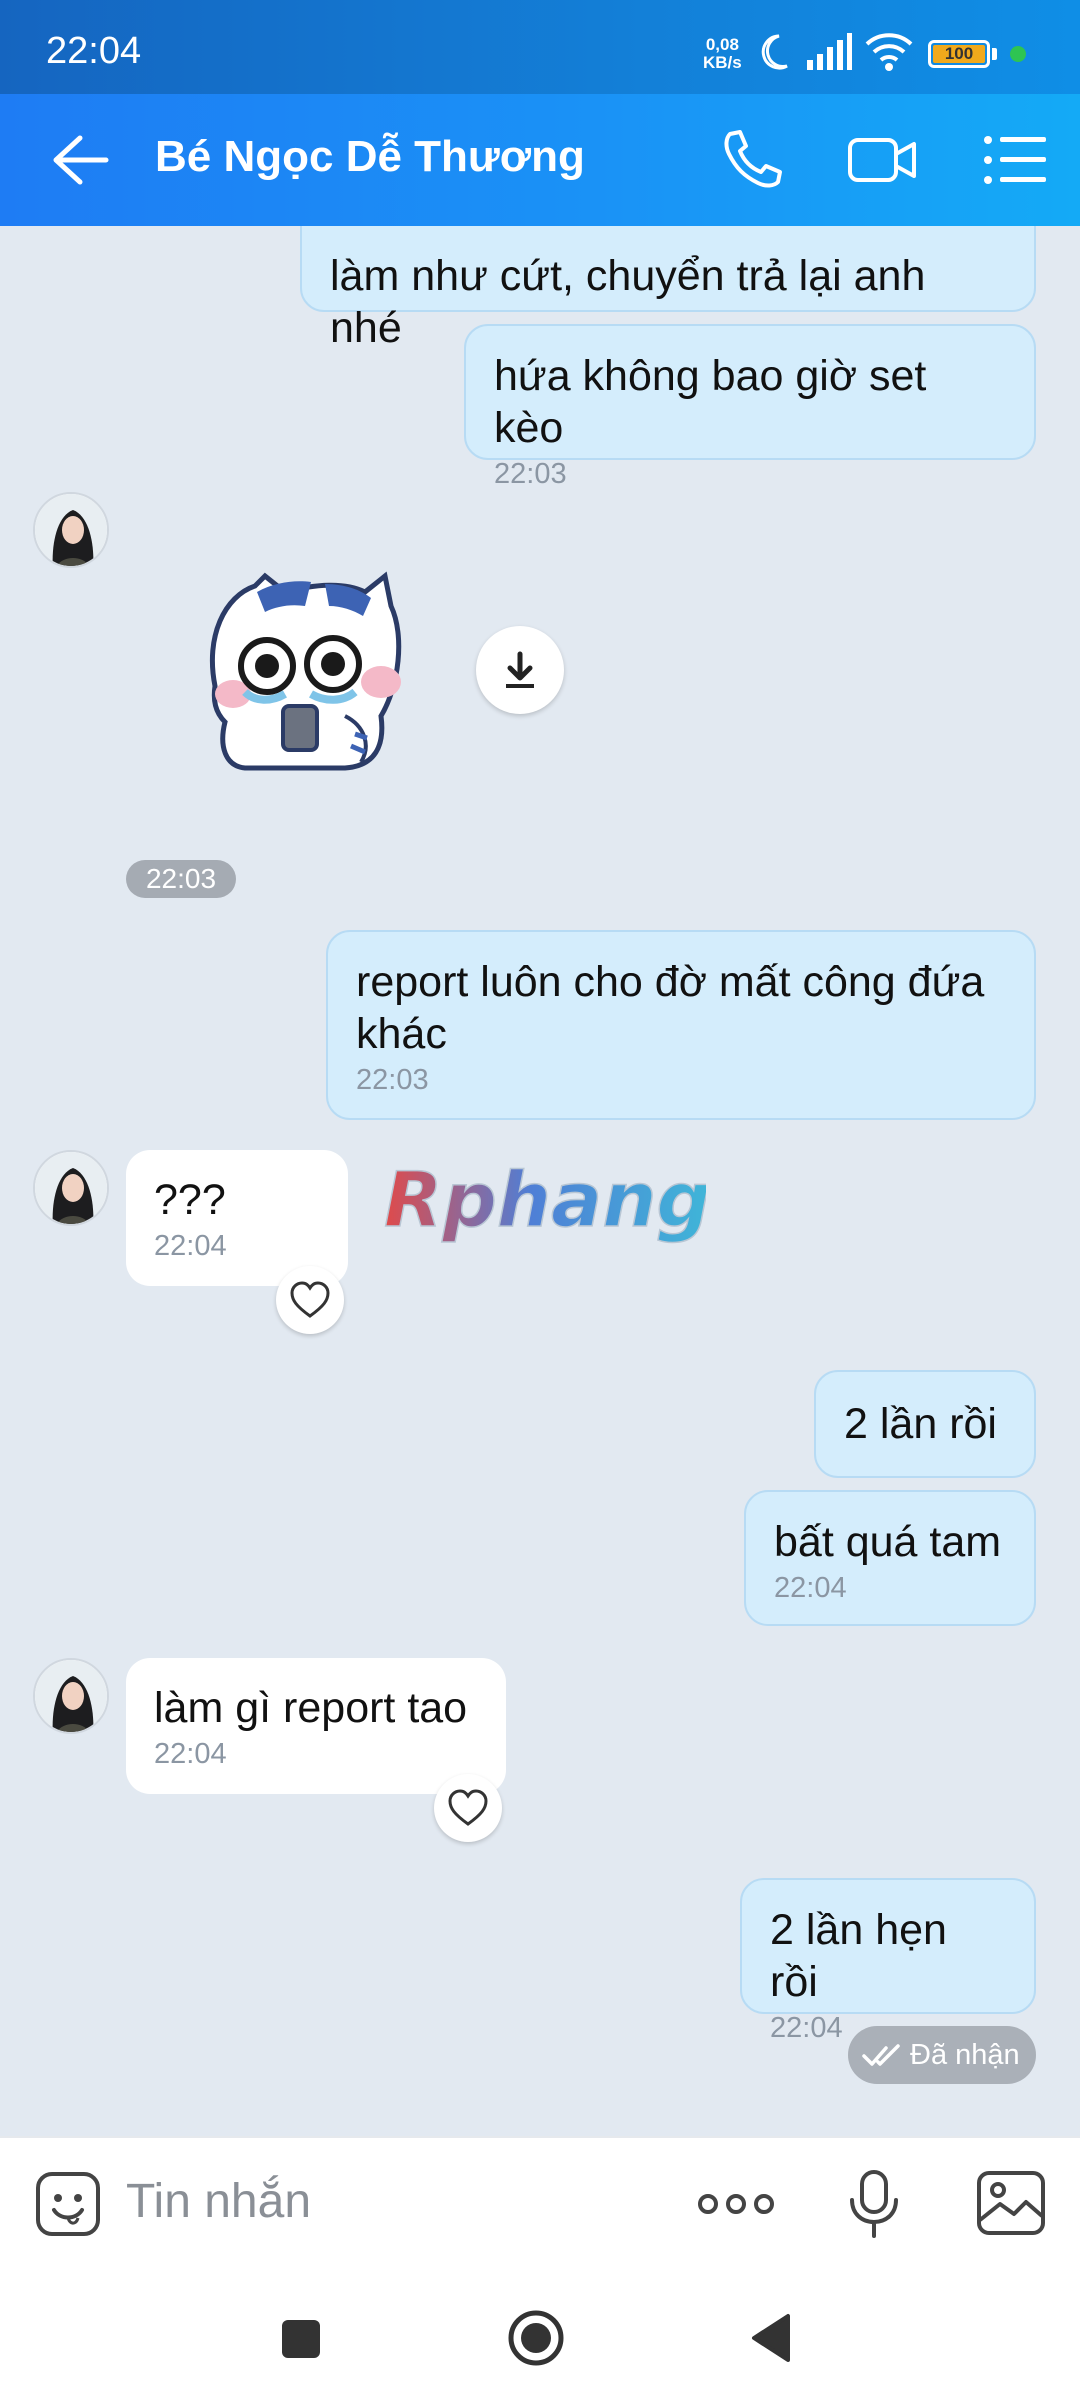  Describe the element at coordinates (722, 62) in the screenshot. I see `network-speed-unit: KB/s` at that location.